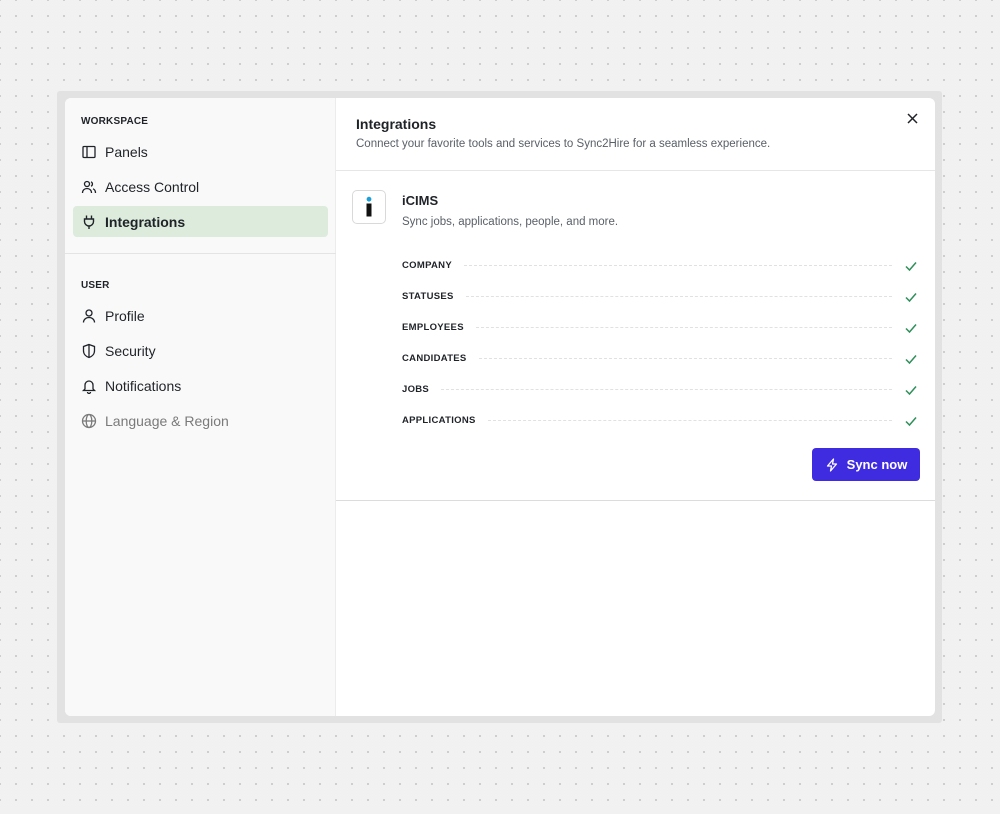 This screenshot has width=1000, height=814. I want to click on sync-item-label: COMPANY, so click(427, 265).